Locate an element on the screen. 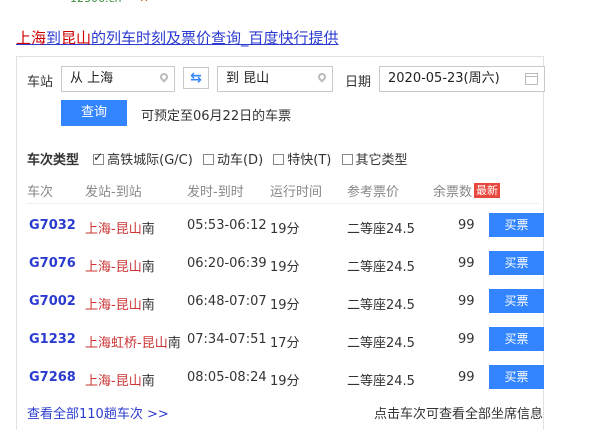 The width and height of the screenshot is (614, 436). filter-other: 其它类型 is located at coordinates (372, 160).